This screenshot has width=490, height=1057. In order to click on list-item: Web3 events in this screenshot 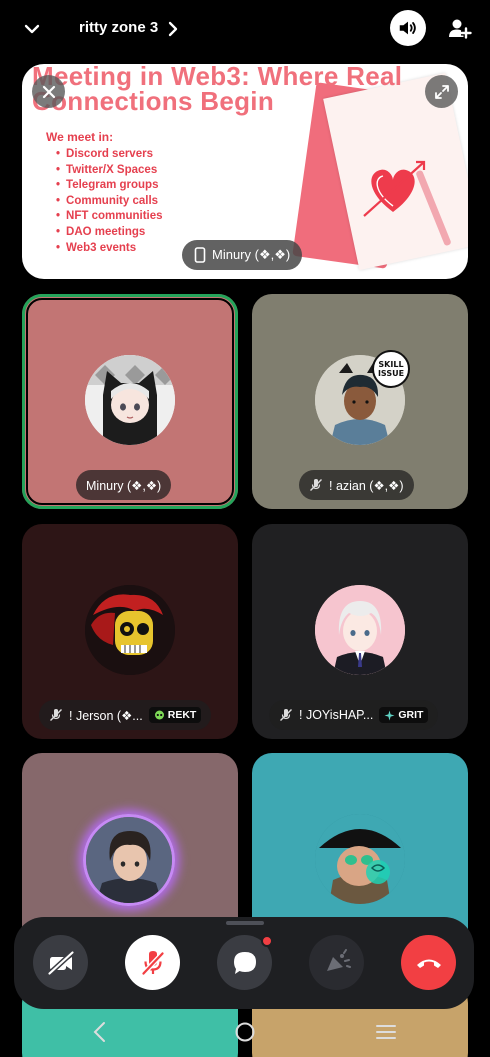, I will do `click(109, 249)`.